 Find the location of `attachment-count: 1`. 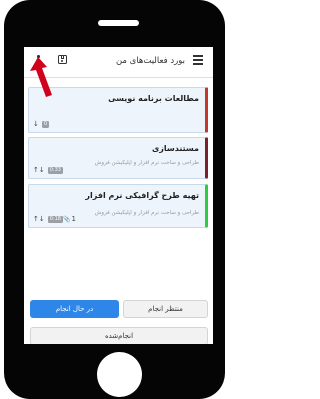

attachment-count: 1 is located at coordinates (73, 219).